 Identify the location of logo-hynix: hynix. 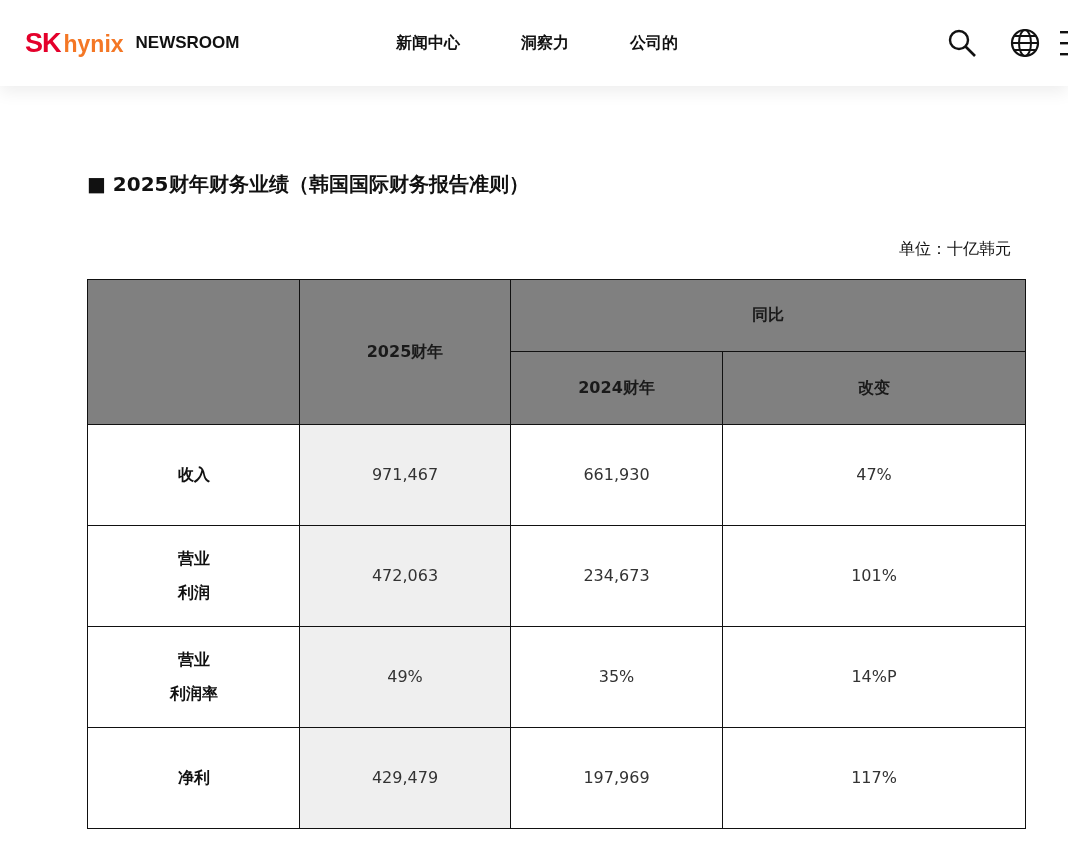
(93, 44).